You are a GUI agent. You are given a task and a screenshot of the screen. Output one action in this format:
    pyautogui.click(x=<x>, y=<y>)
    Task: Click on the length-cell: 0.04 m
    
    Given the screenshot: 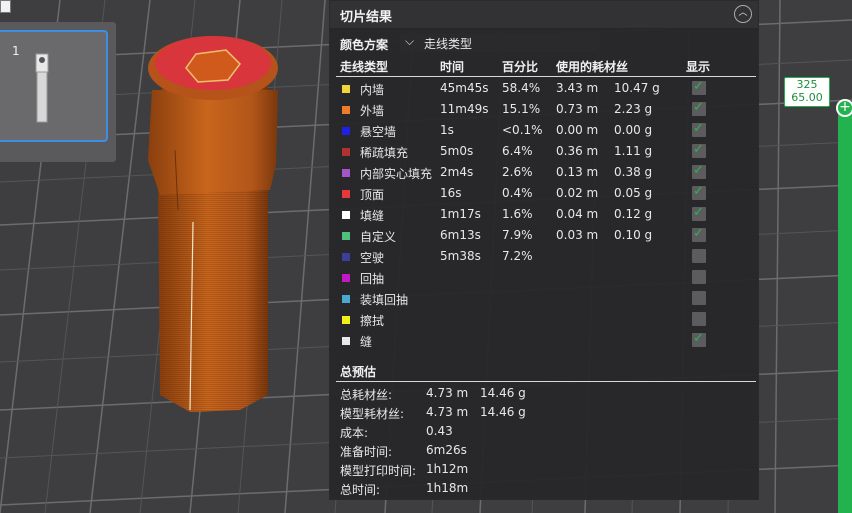 What is the action you would take?
    pyautogui.click(x=577, y=214)
    